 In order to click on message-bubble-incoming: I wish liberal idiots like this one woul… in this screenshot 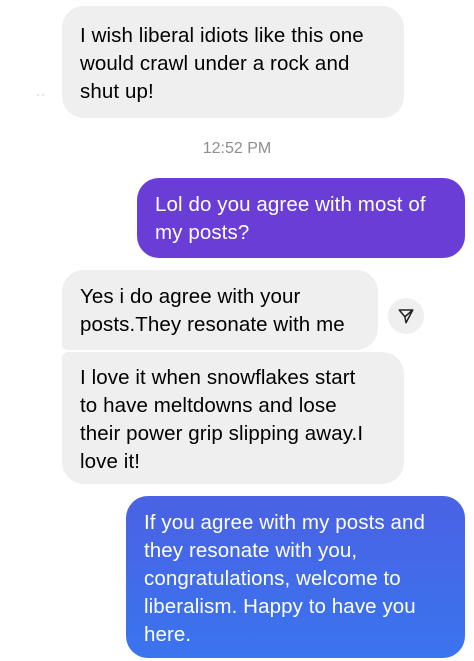, I will do `click(233, 62)`.